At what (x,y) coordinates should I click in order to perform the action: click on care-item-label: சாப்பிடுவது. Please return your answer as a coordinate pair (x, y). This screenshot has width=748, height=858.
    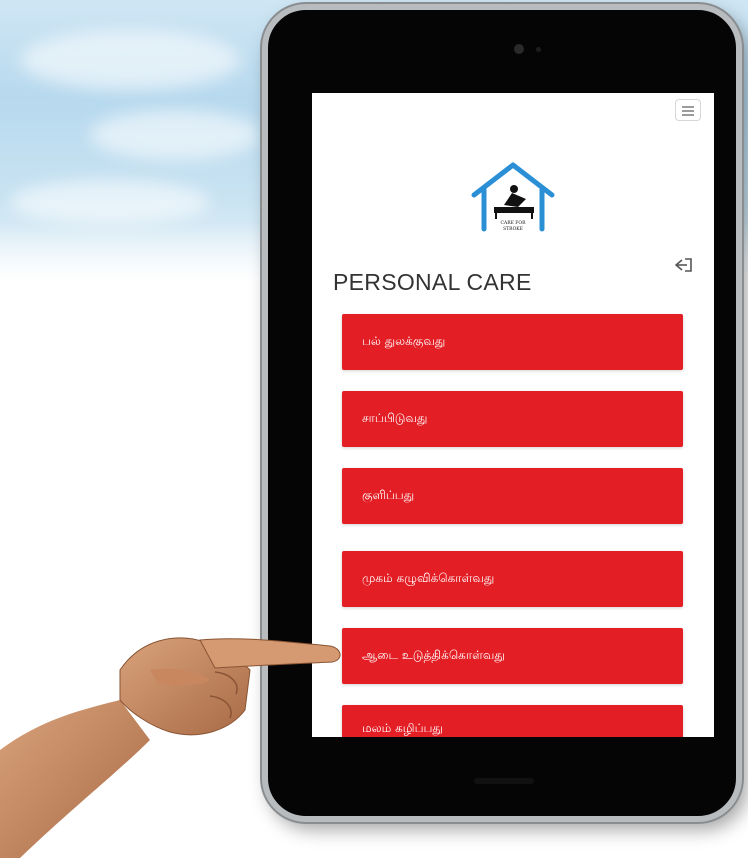
    Looking at the image, I should click on (395, 418).